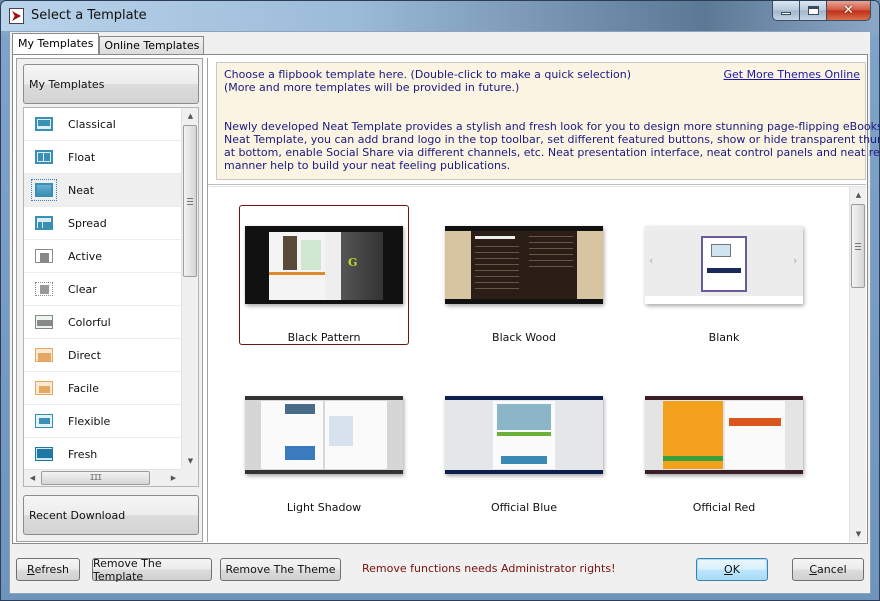 This screenshot has height=601, width=880. Describe the element at coordinates (103, 289) in the screenshot. I see `template-type-clear: Clear` at that location.